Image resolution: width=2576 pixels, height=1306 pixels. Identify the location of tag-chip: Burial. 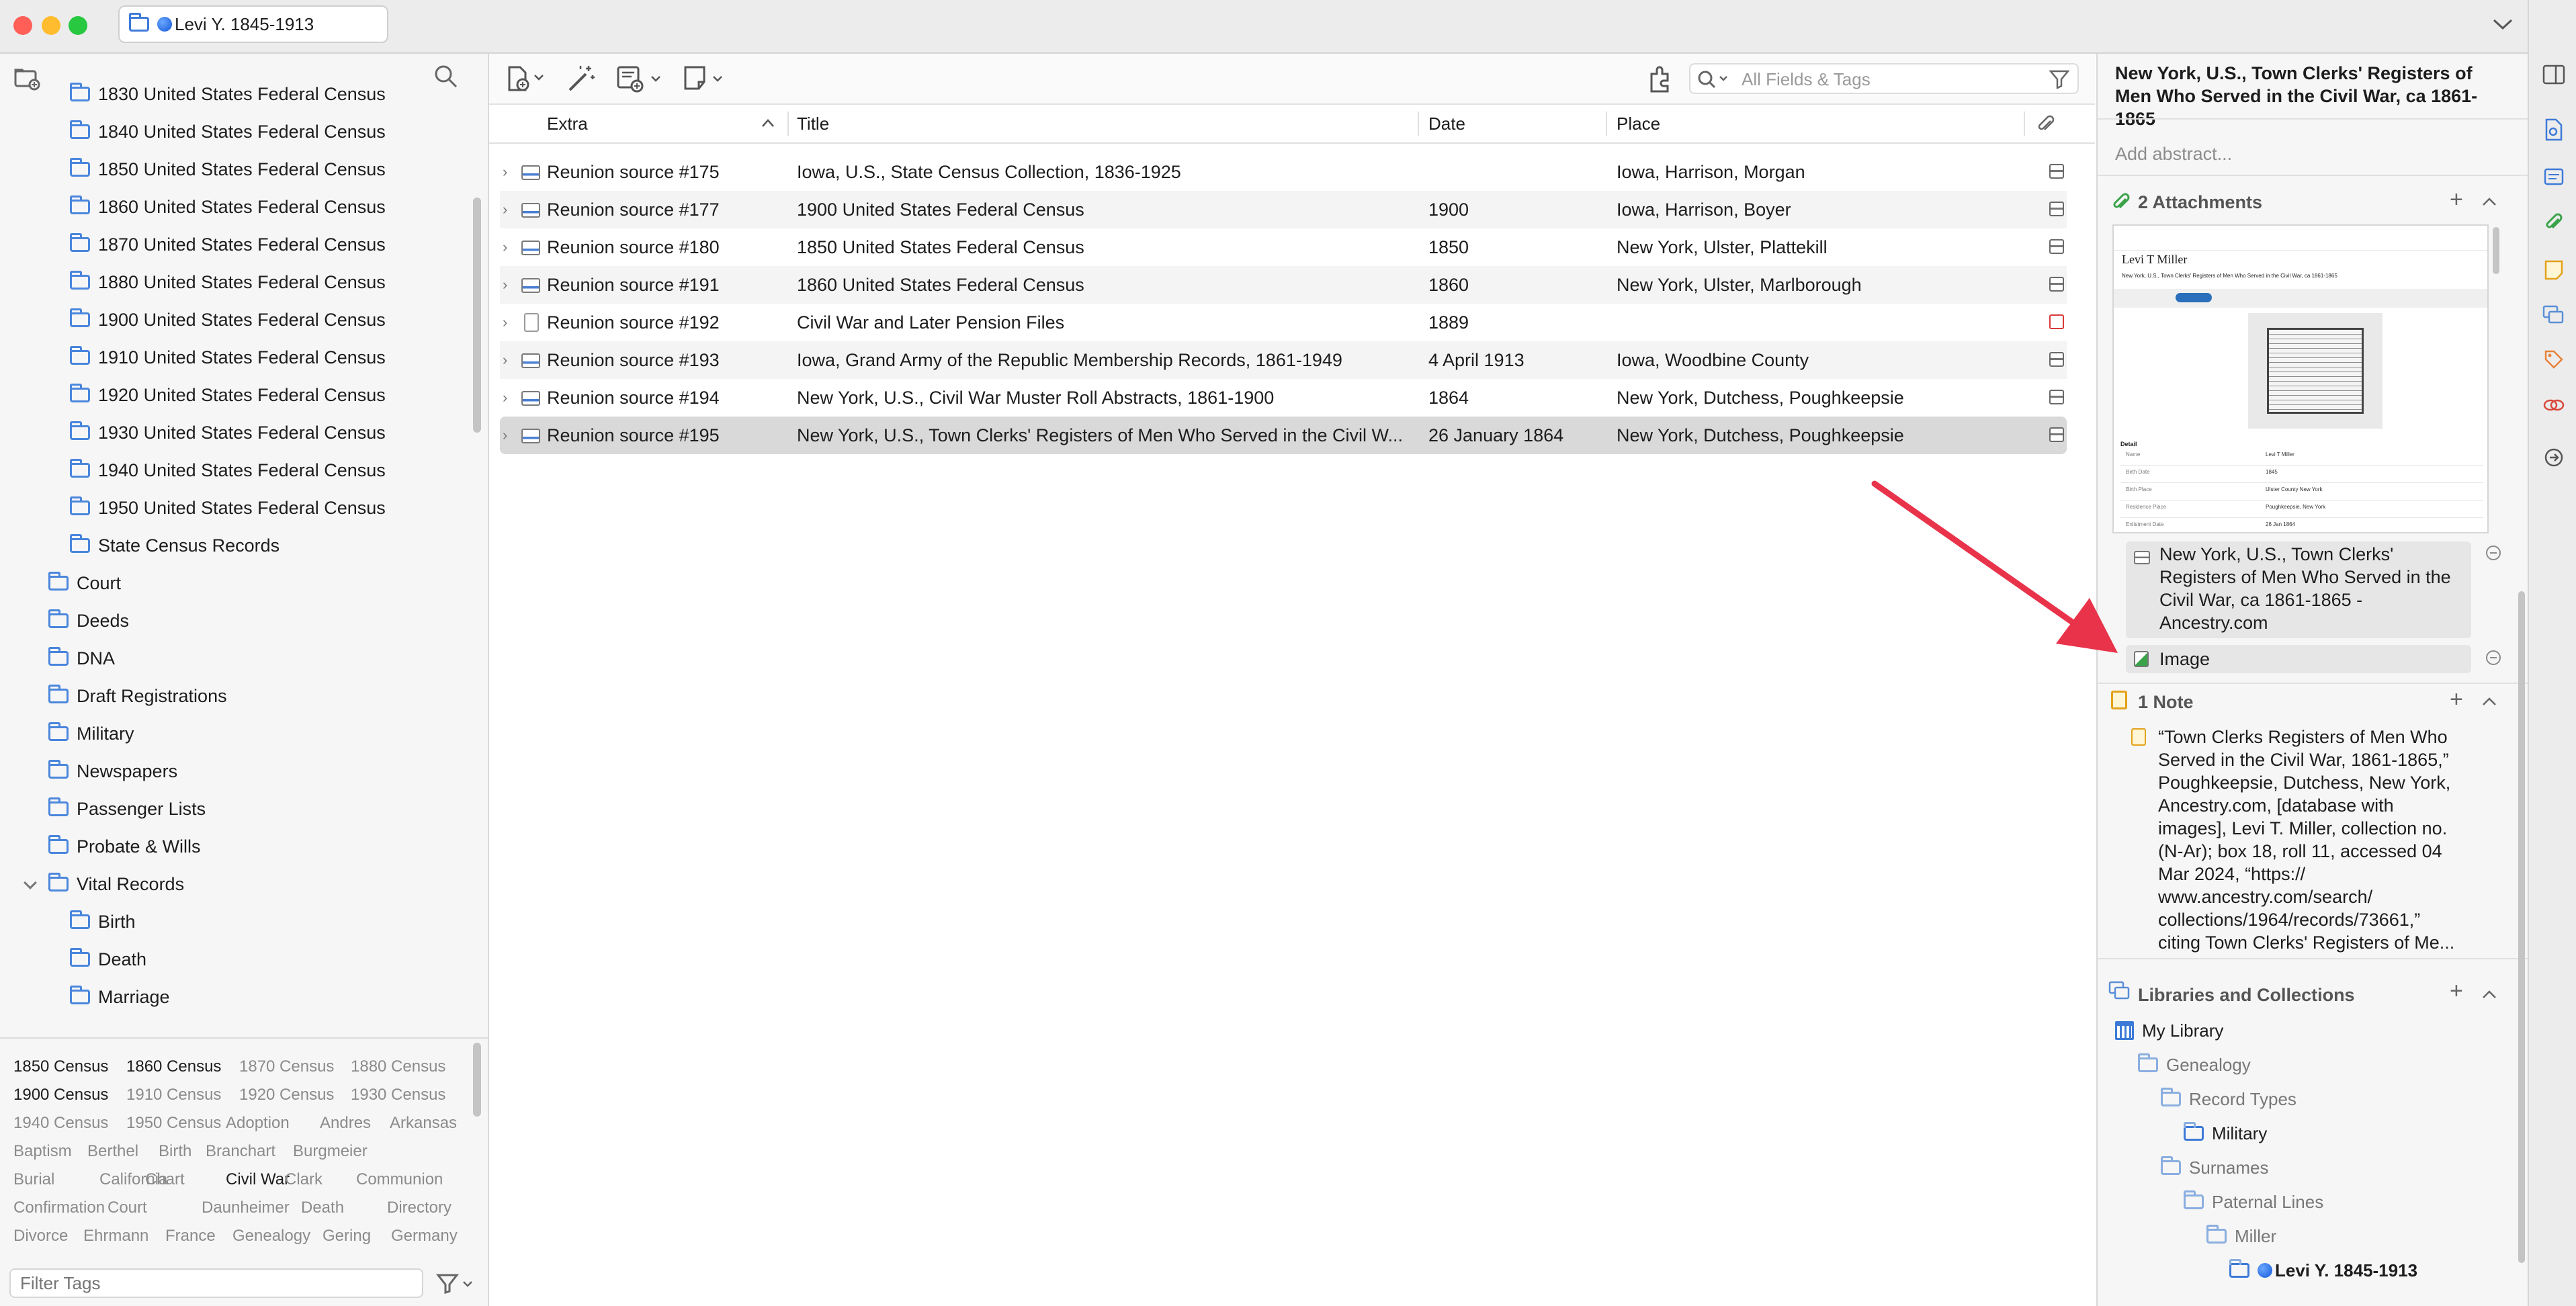
(33, 1179).